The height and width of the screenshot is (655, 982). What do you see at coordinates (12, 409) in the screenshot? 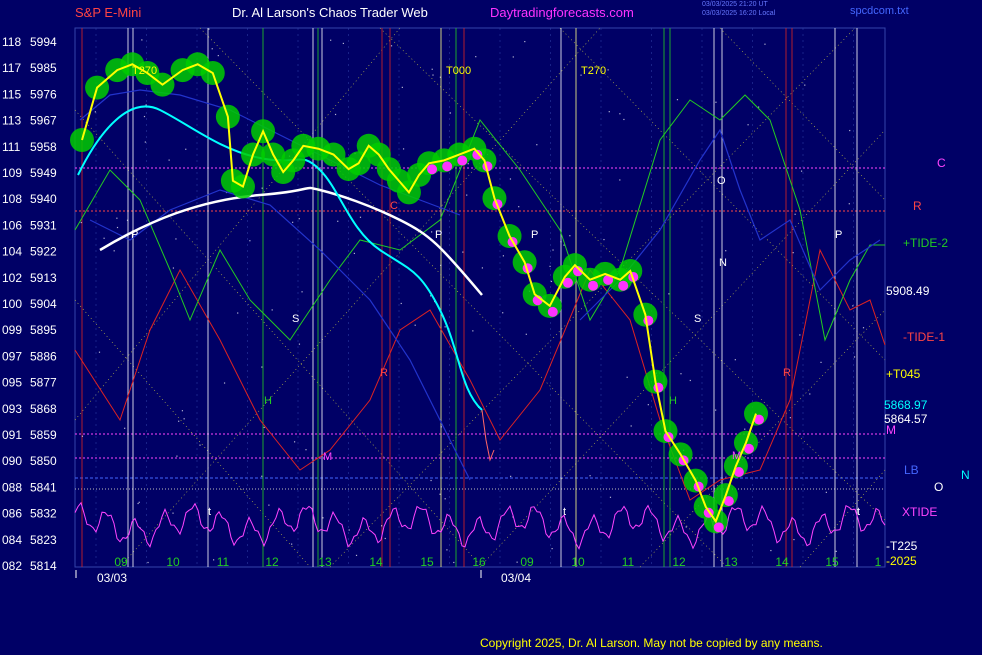
I see `y-index-tick-label: 093` at bounding box center [12, 409].